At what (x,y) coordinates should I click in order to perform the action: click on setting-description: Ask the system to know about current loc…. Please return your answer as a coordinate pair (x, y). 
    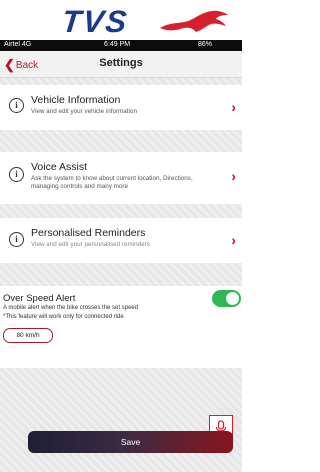
    Looking at the image, I should click on (112, 182).